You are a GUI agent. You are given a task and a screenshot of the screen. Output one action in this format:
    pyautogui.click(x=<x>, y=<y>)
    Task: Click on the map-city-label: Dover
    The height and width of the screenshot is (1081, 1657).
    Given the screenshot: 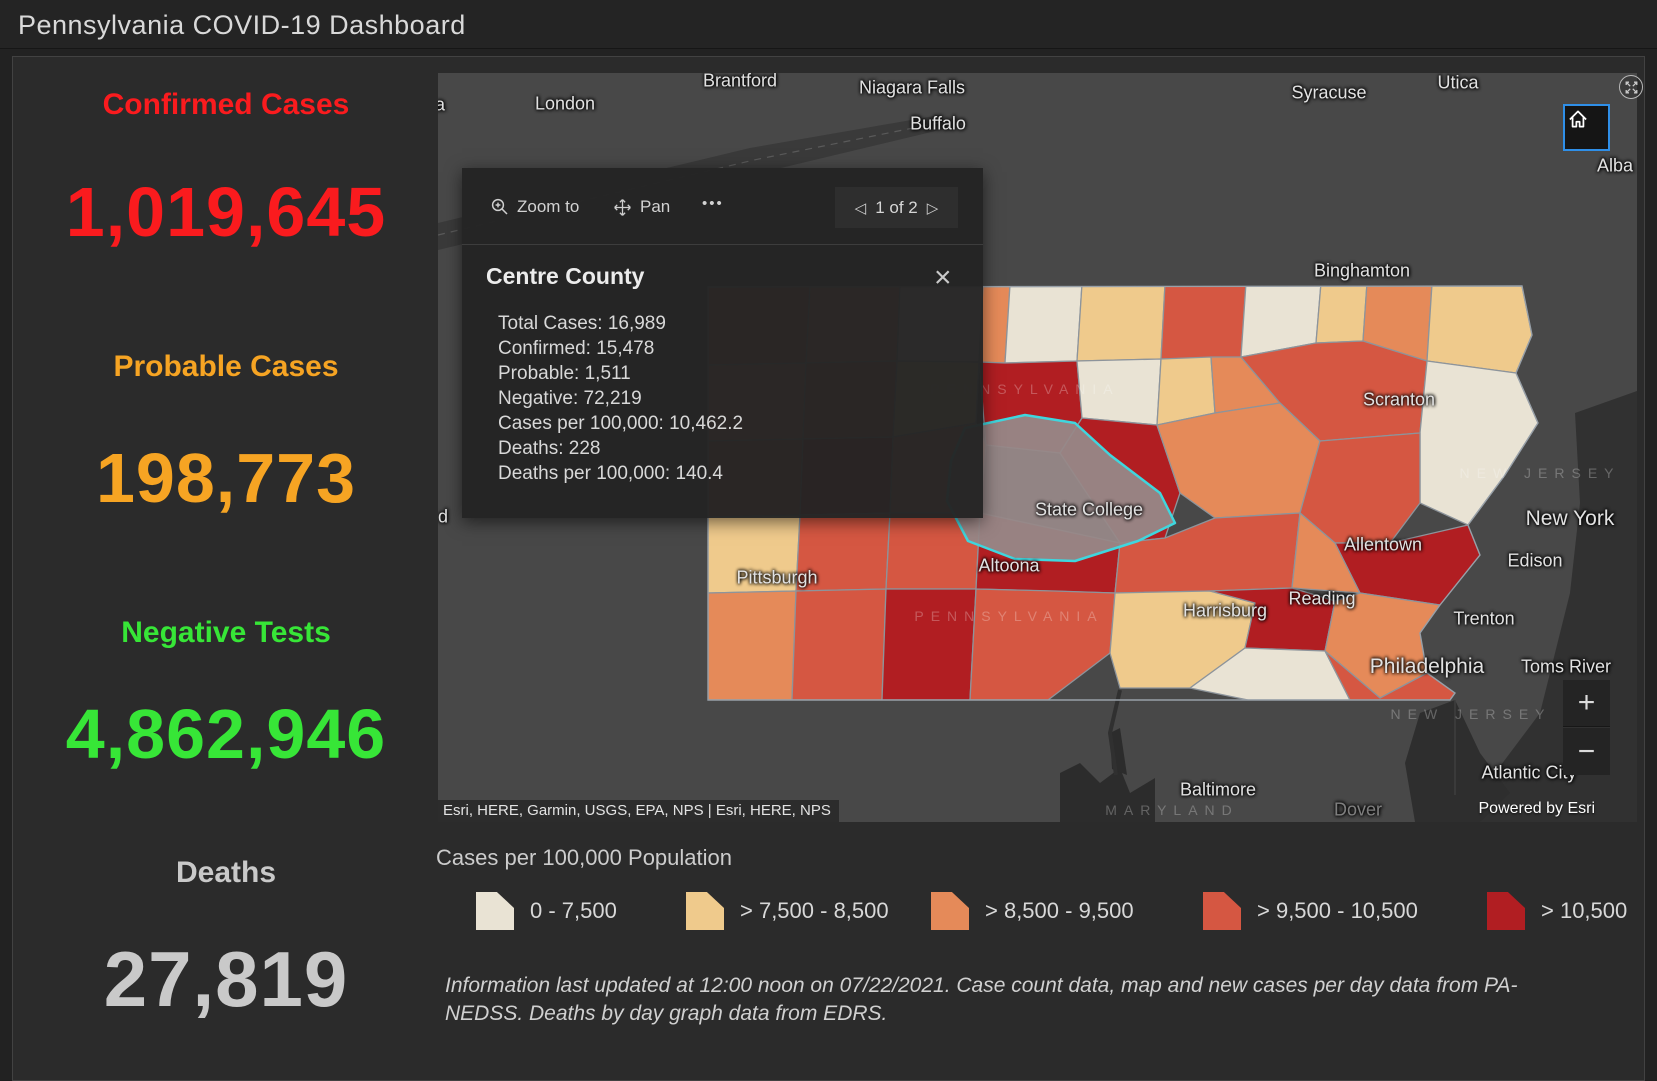 What is the action you would take?
    pyautogui.click(x=1358, y=809)
    